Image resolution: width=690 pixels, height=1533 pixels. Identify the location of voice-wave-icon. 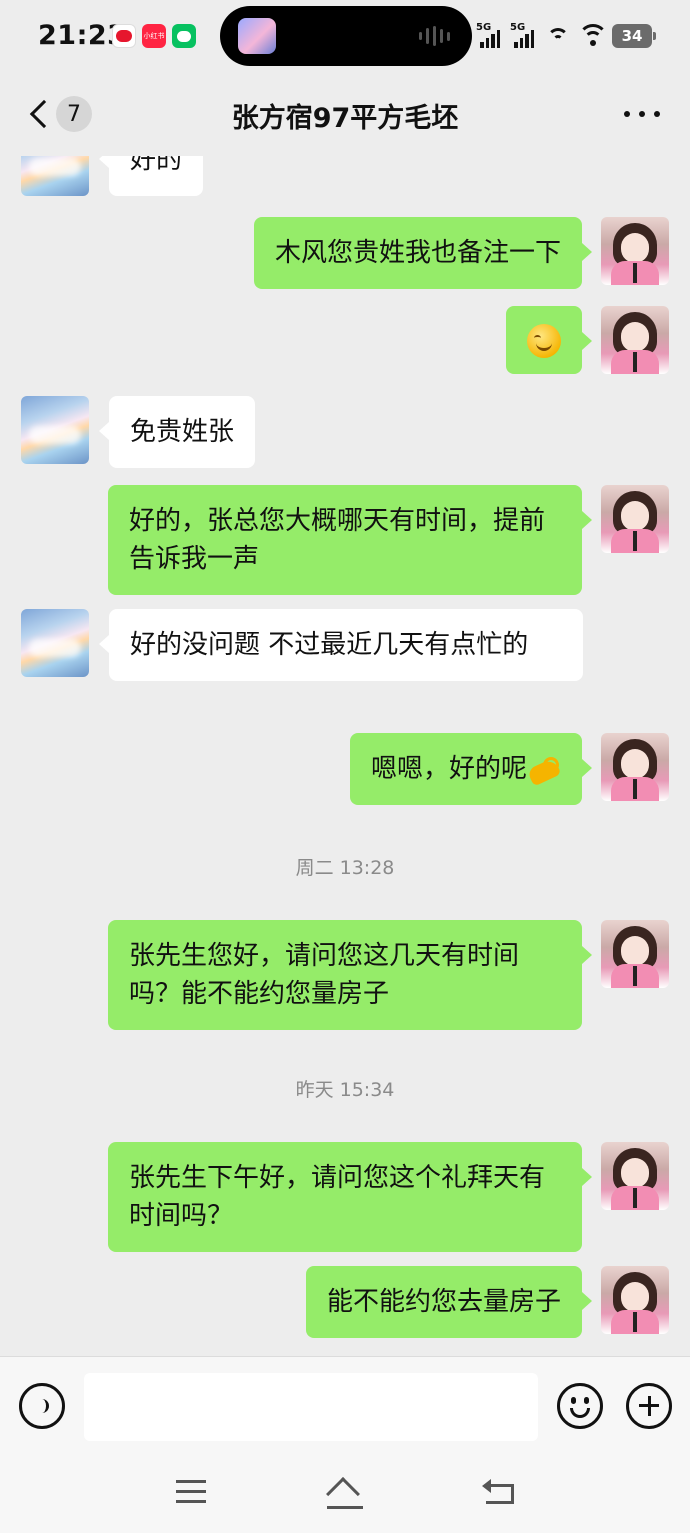
(42, 1406).